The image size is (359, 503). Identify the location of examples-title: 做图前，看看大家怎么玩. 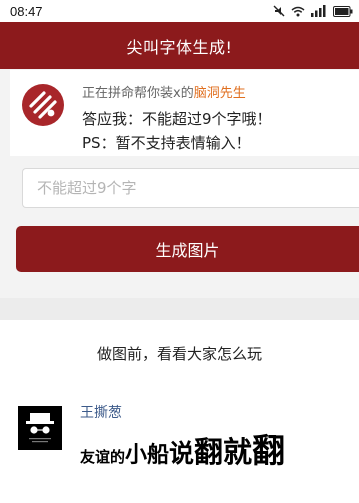
(179, 354).